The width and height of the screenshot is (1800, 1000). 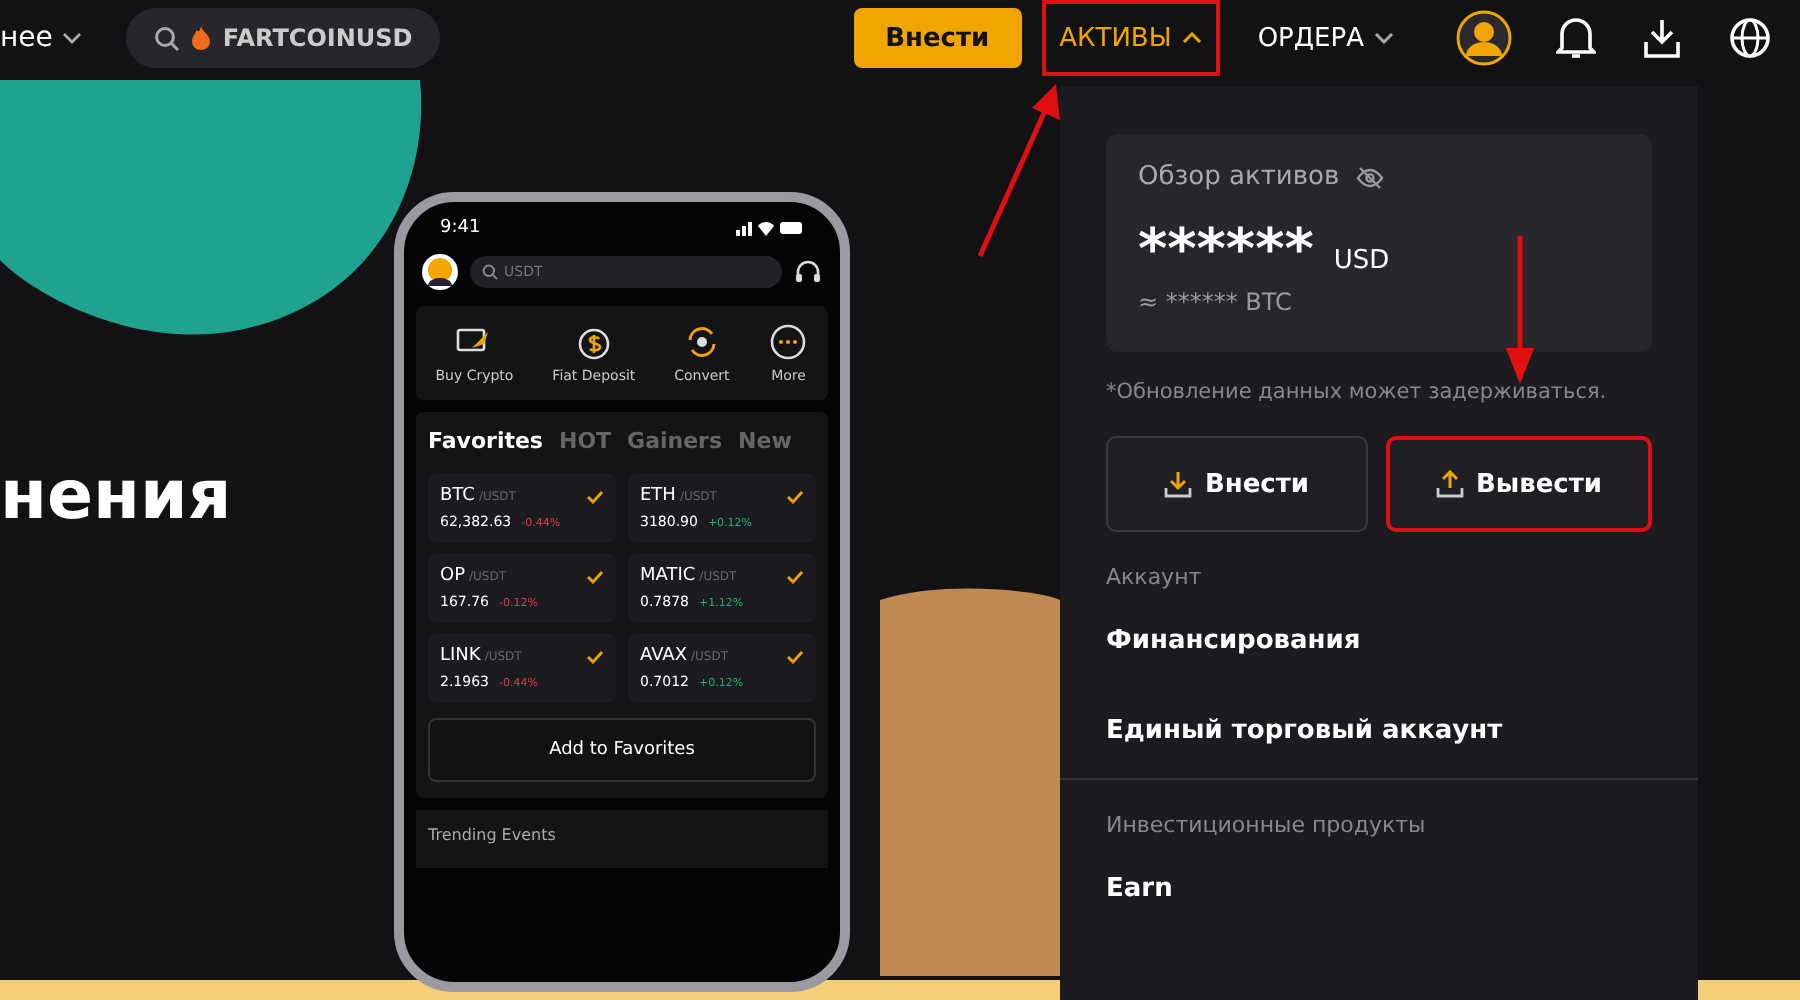 I want to click on status-icons-drawing, so click(x=770, y=228).